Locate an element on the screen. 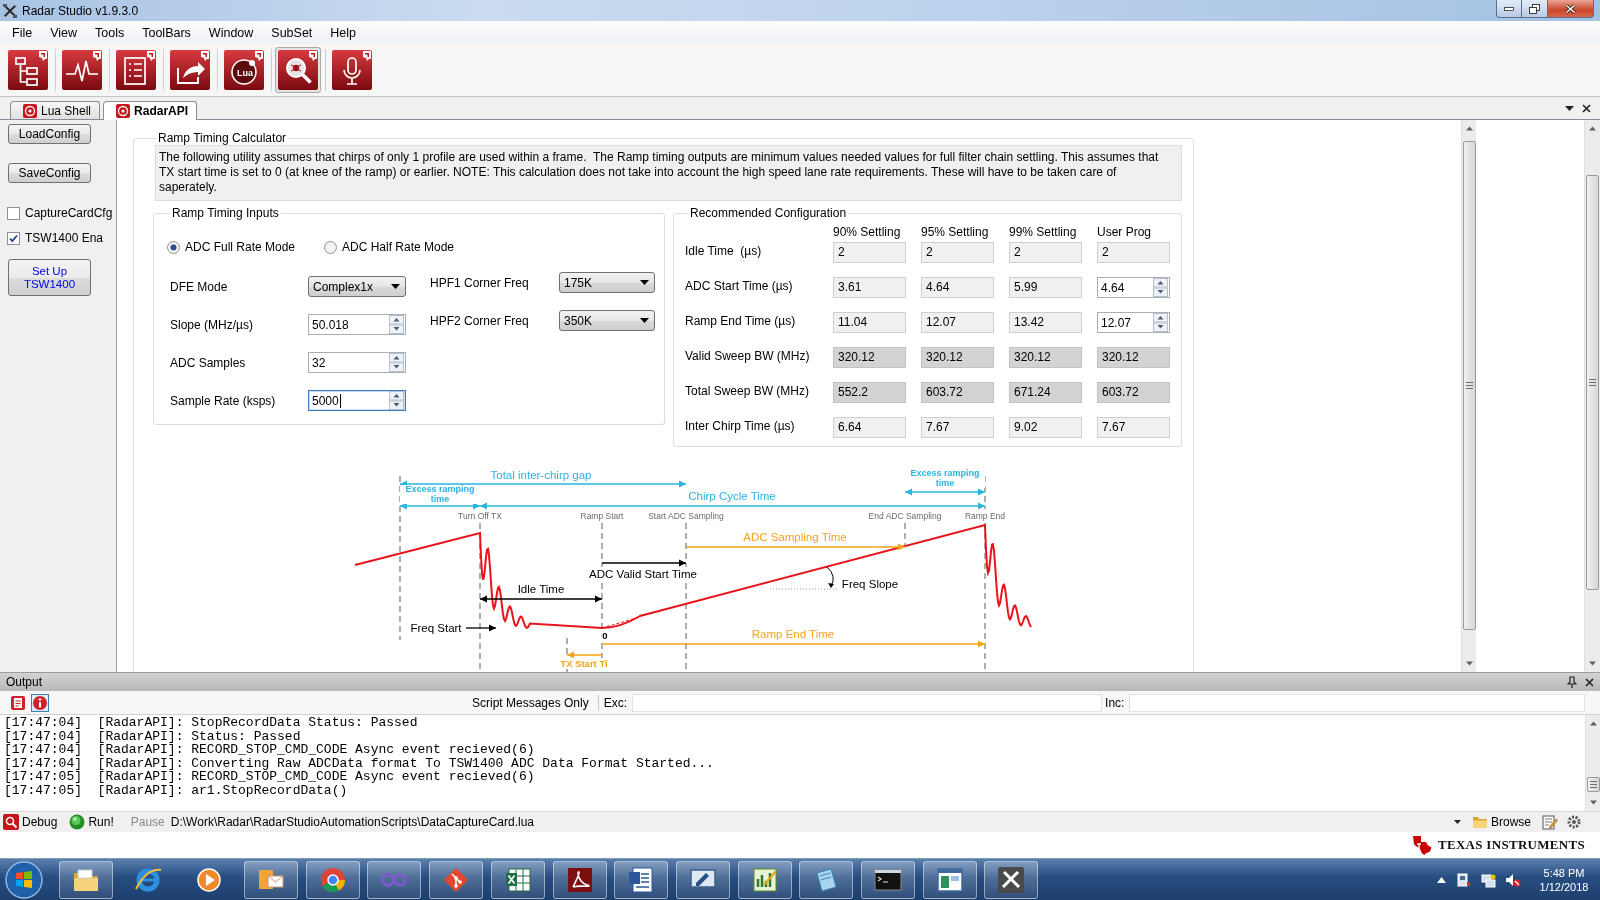 The image size is (1600, 900). minimize-icon is located at coordinates (1509, 8).